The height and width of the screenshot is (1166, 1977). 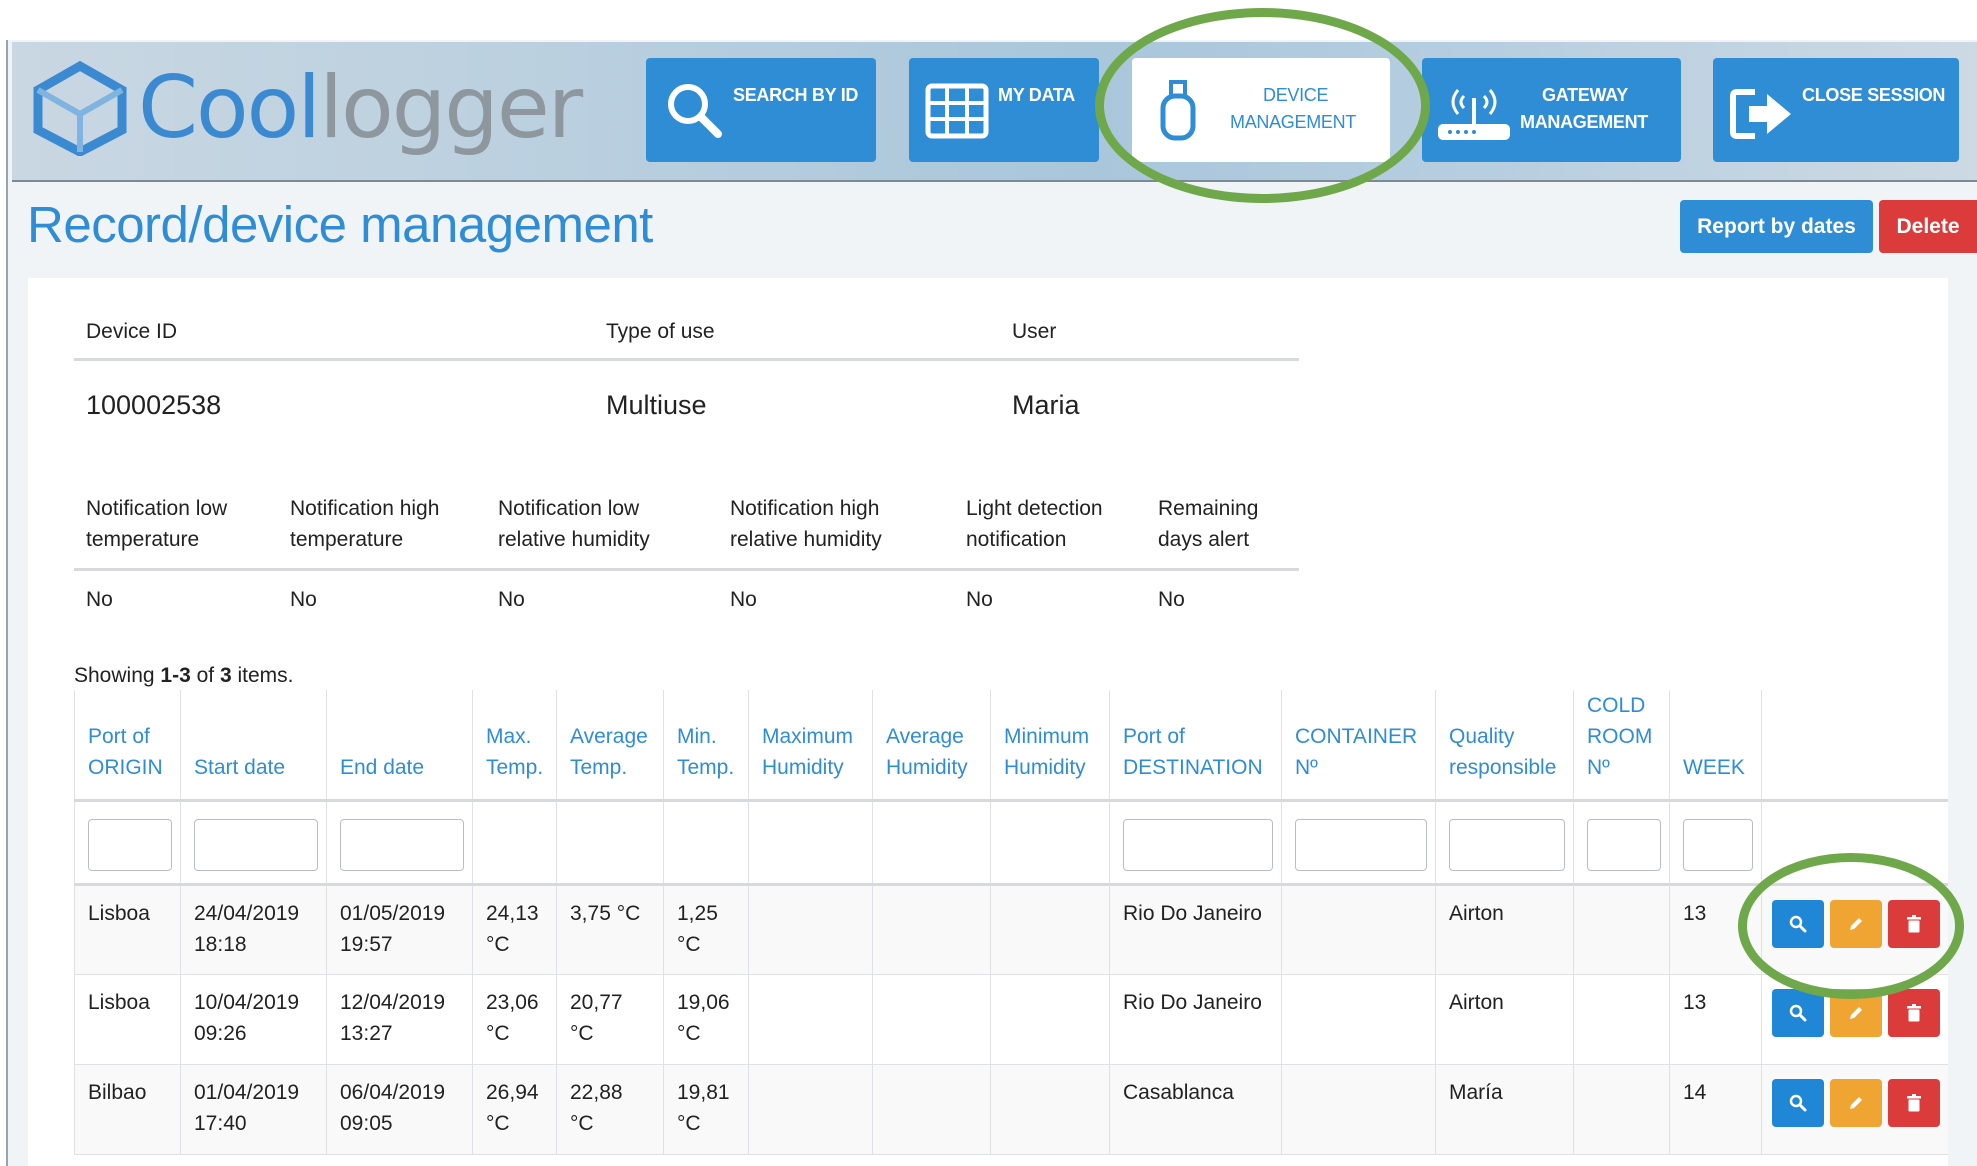 What do you see at coordinates (220, 1033) in the screenshot?
I see `cell-text: 09:26` at bounding box center [220, 1033].